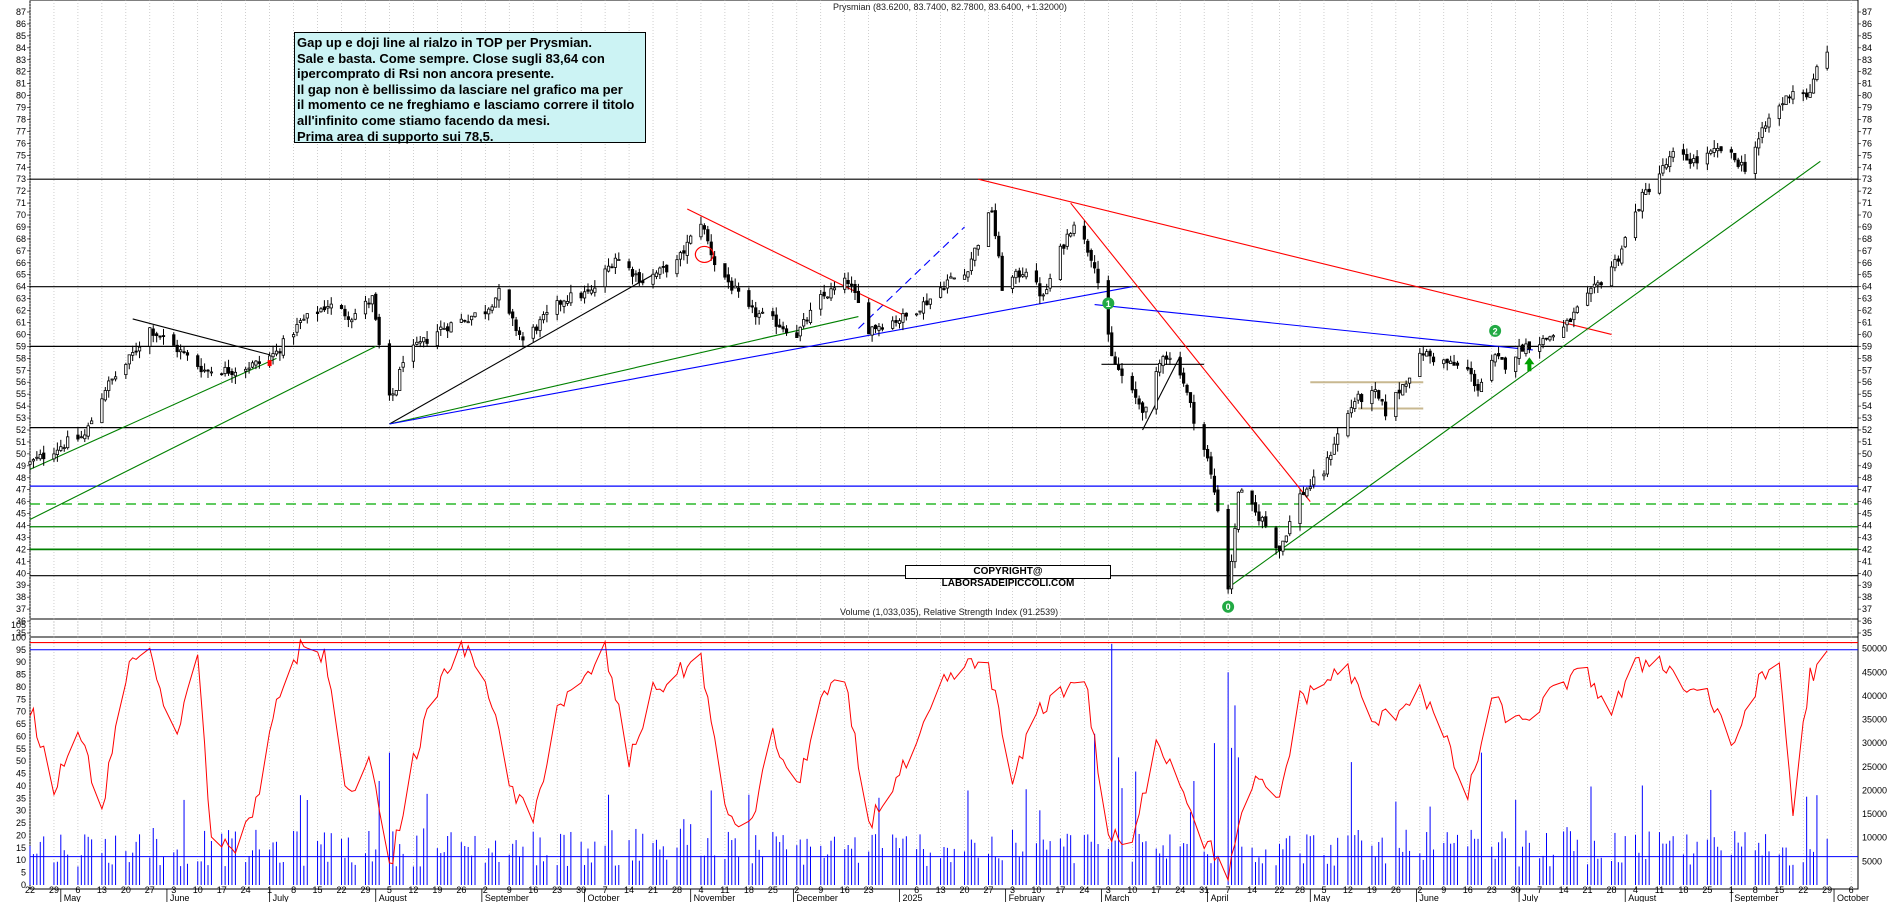 The image size is (1890, 902). Describe the element at coordinates (557, 890) in the screenshot. I see `x-tick-label: 23` at that location.